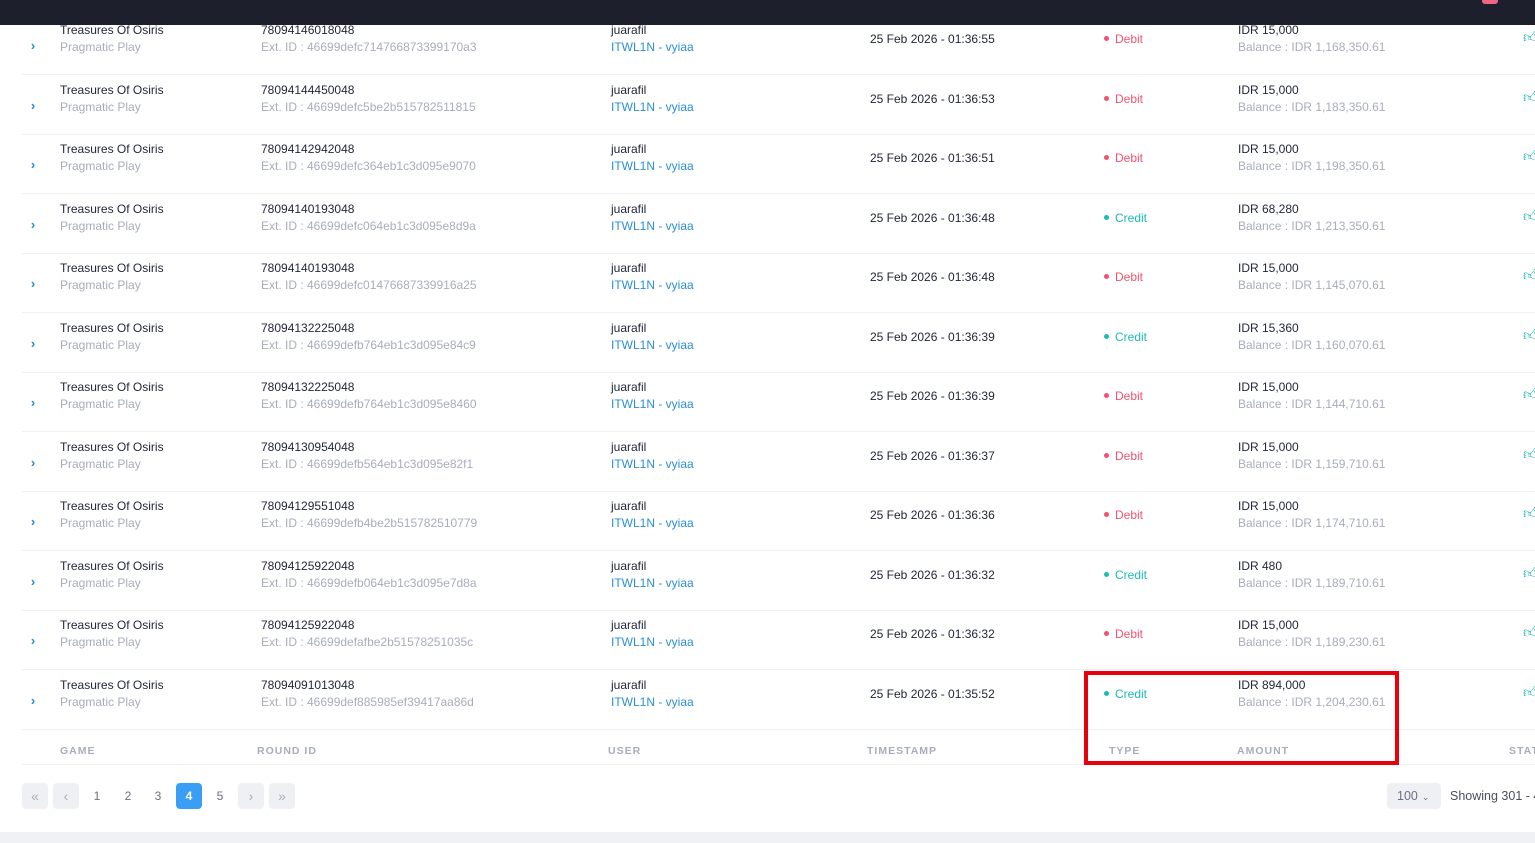 Image resolution: width=1535 pixels, height=843 pixels. Describe the element at coordinates (97, 796) in the screenshot. I see `page-1-button: 1` at that location.